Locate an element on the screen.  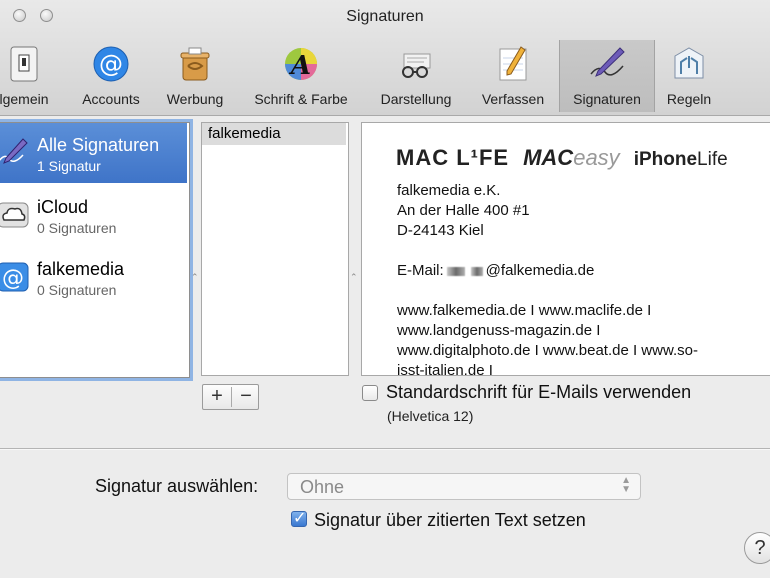
above-quote-label: Signatur über zitierten Text setzen is located at coordinates (450, 520).